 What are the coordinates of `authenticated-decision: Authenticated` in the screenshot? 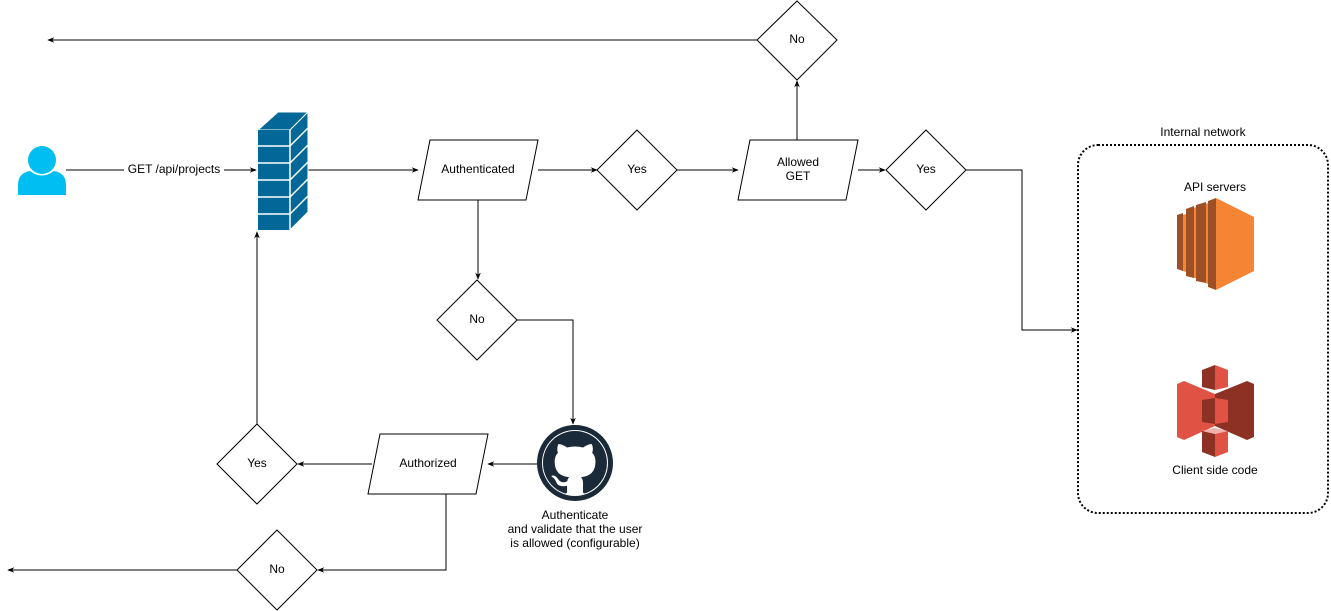 It's located at (478, 170).